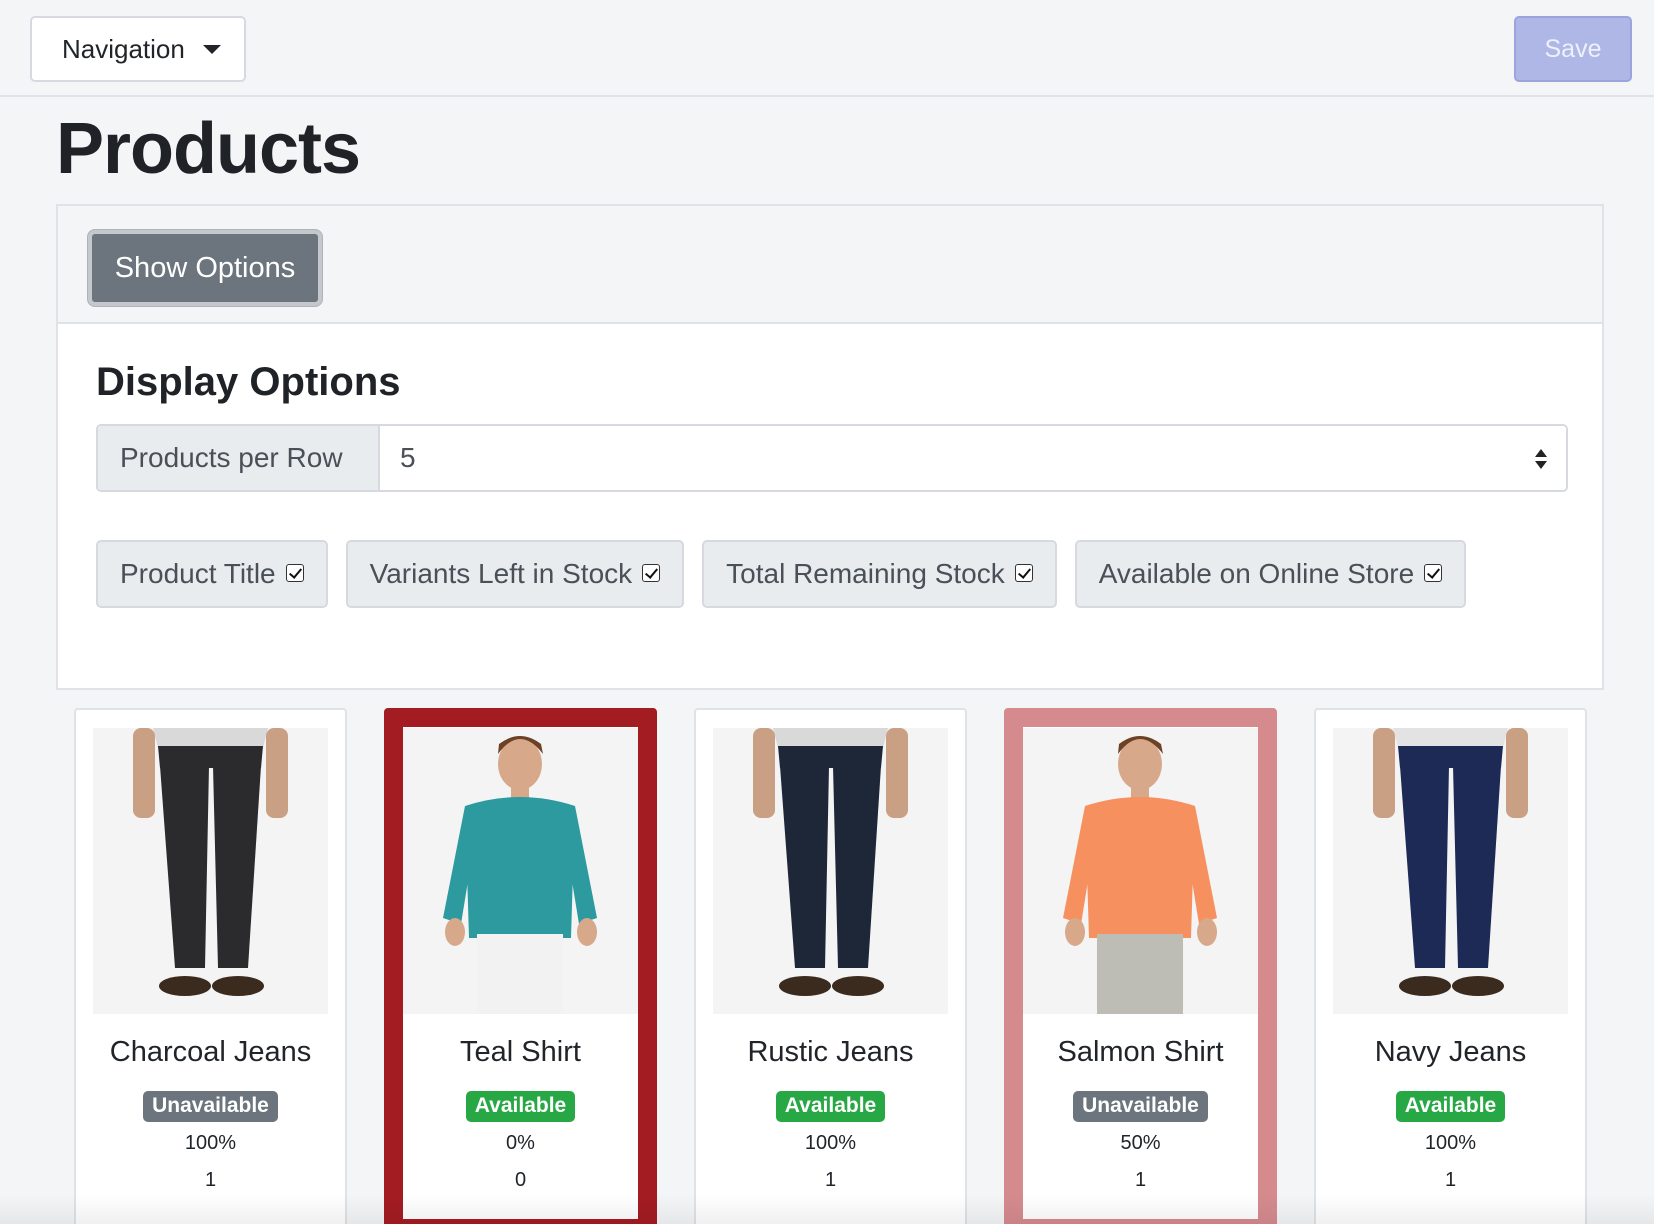 This screenshot has height=1224, width=1654. I want to click on toggle-product-title: Product Title, so click(212, 574).